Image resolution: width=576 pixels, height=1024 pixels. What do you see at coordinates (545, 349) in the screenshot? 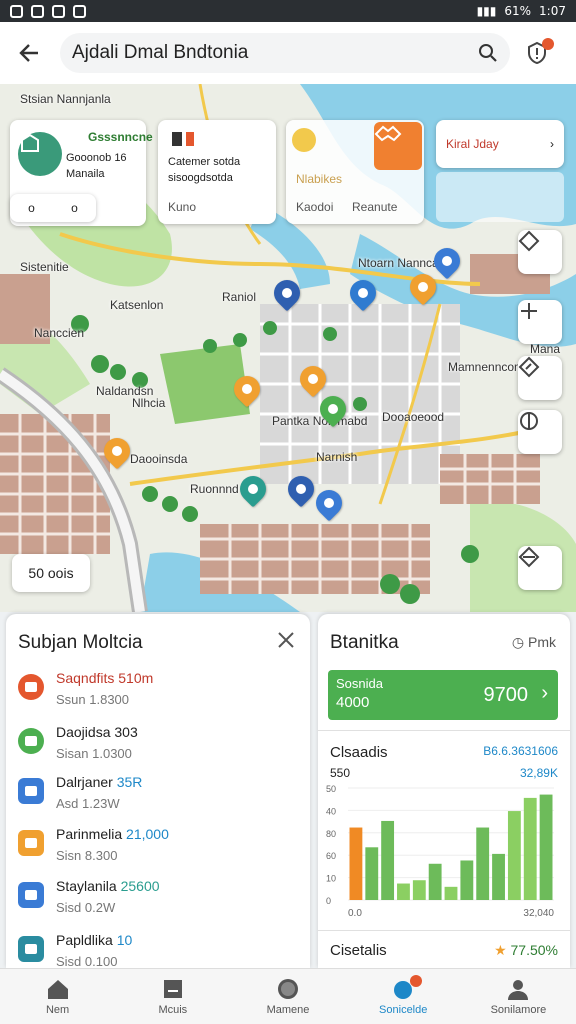
I see `map-label: Mana` at bounding box center [545, 349].